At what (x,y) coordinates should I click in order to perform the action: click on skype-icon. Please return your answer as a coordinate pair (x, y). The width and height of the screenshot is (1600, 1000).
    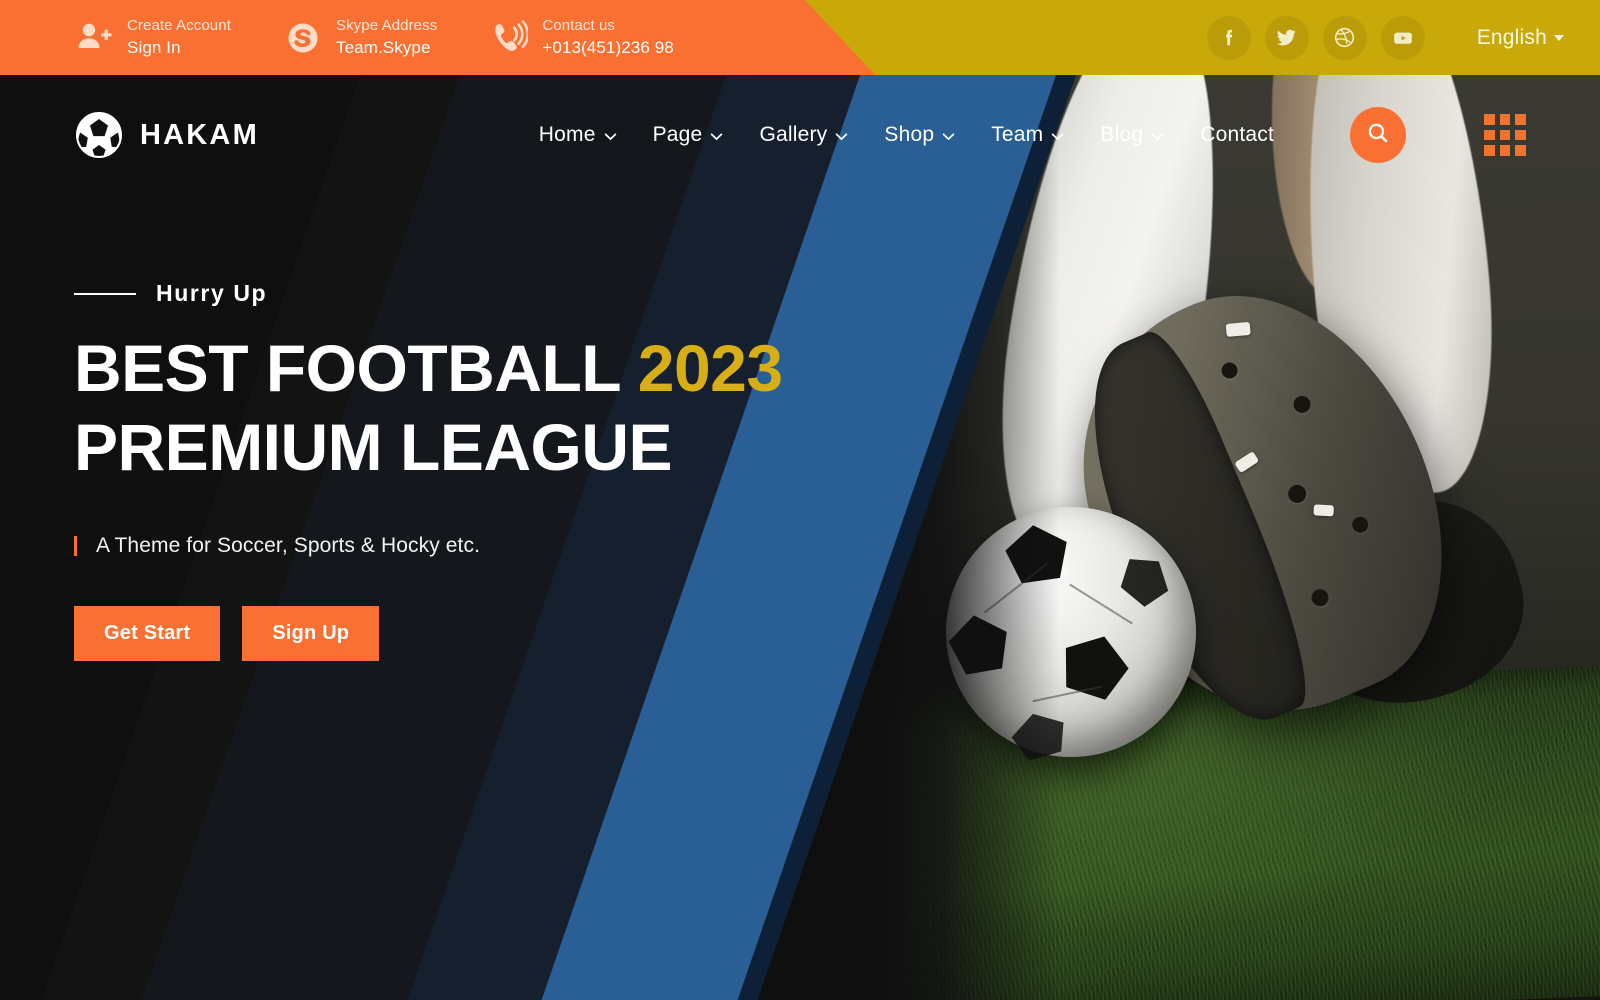
    Looking at the image, I should click on (303, 38).